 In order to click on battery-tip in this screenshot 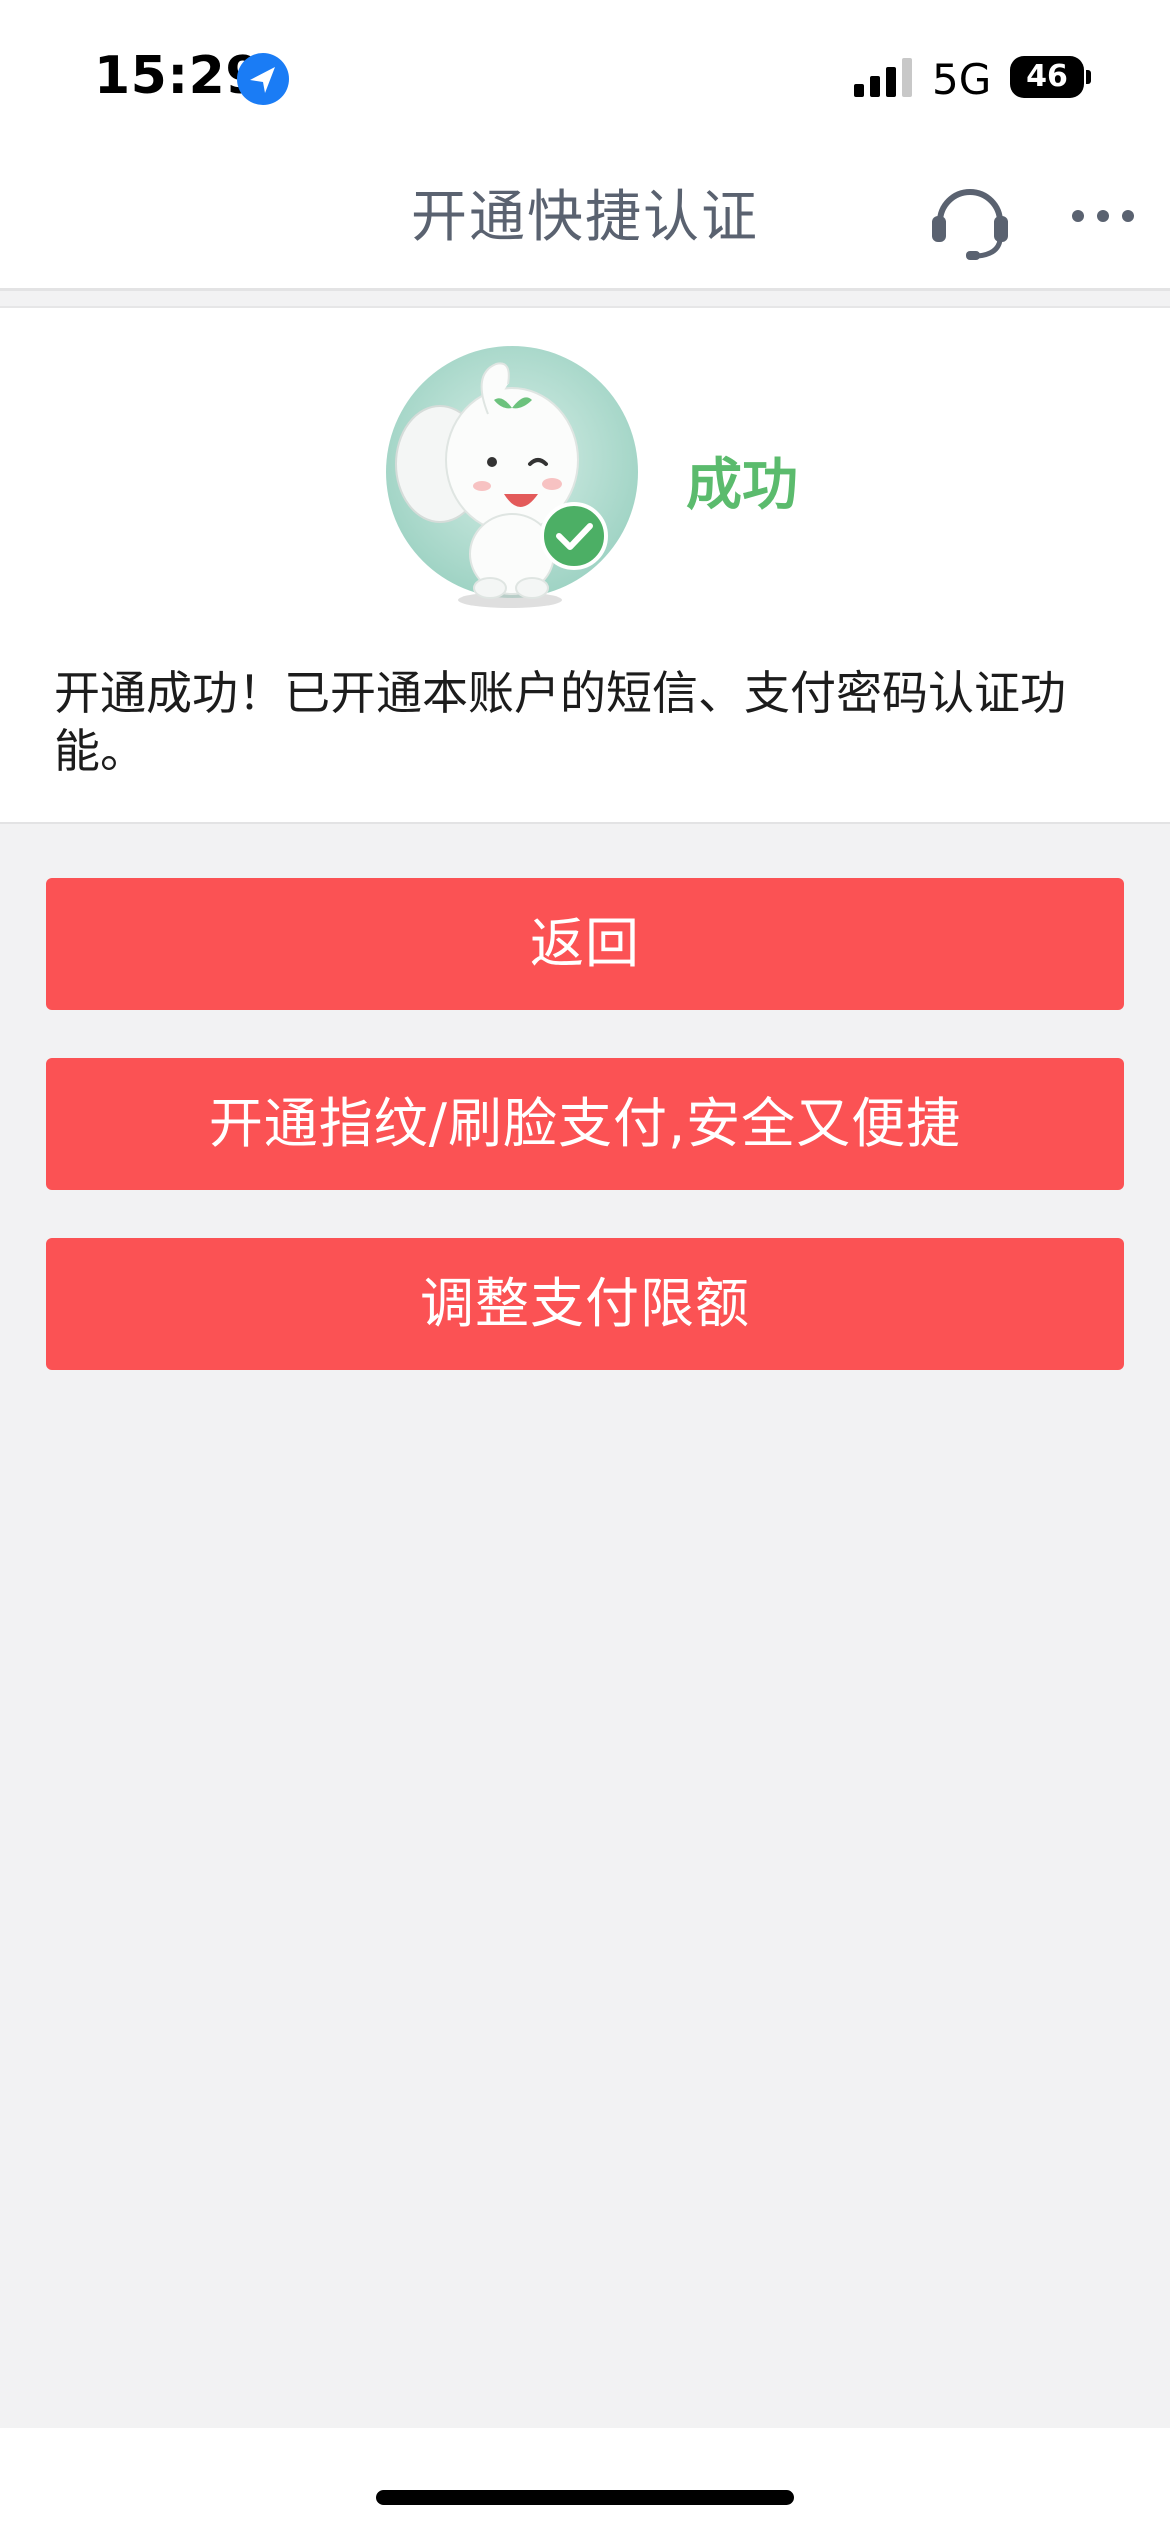, I will do `click(1088, 77)`.